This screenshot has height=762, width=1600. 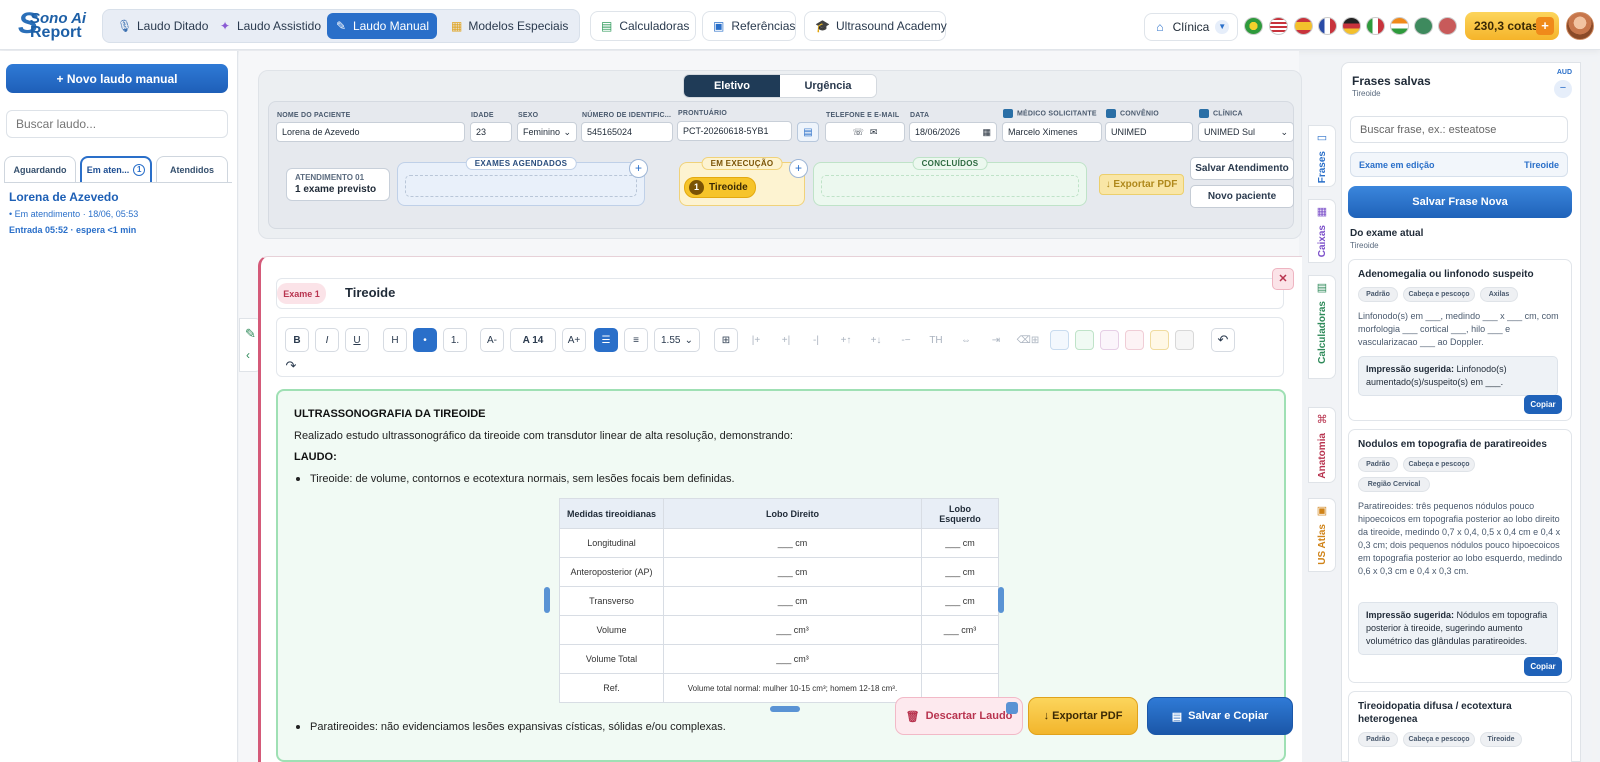 What do you see at coordinates (192, 169) in the screenshot?
I see `tab-atendidos: Atendidos` at bounding box center [192, 169].